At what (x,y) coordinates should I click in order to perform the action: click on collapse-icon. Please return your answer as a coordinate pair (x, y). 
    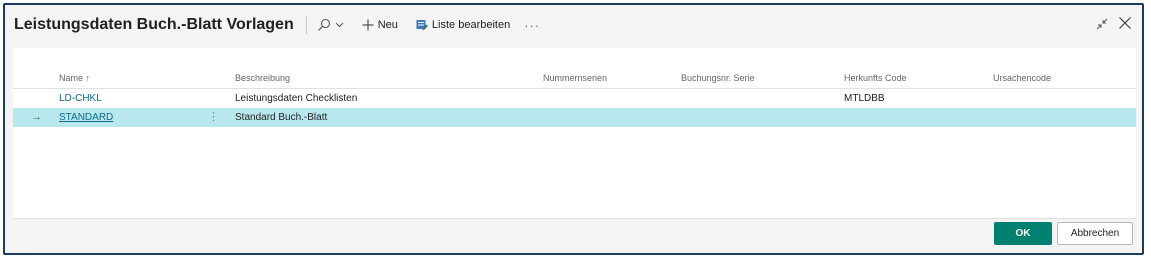
    Looking at the image, I should click on (1102, 26).